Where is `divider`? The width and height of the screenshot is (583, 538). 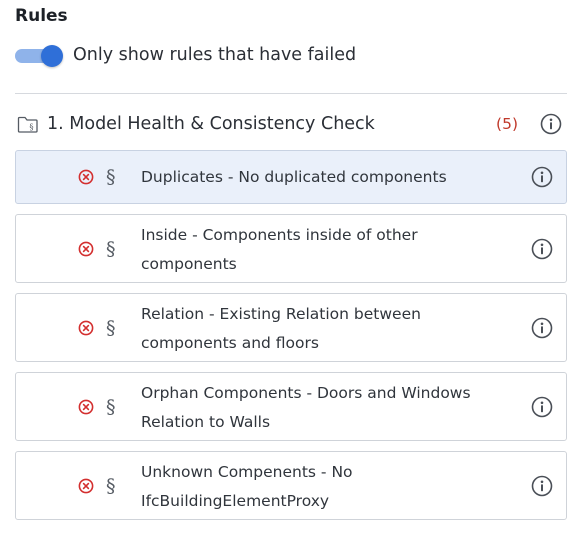
divider is located at coordinates (291, 93).